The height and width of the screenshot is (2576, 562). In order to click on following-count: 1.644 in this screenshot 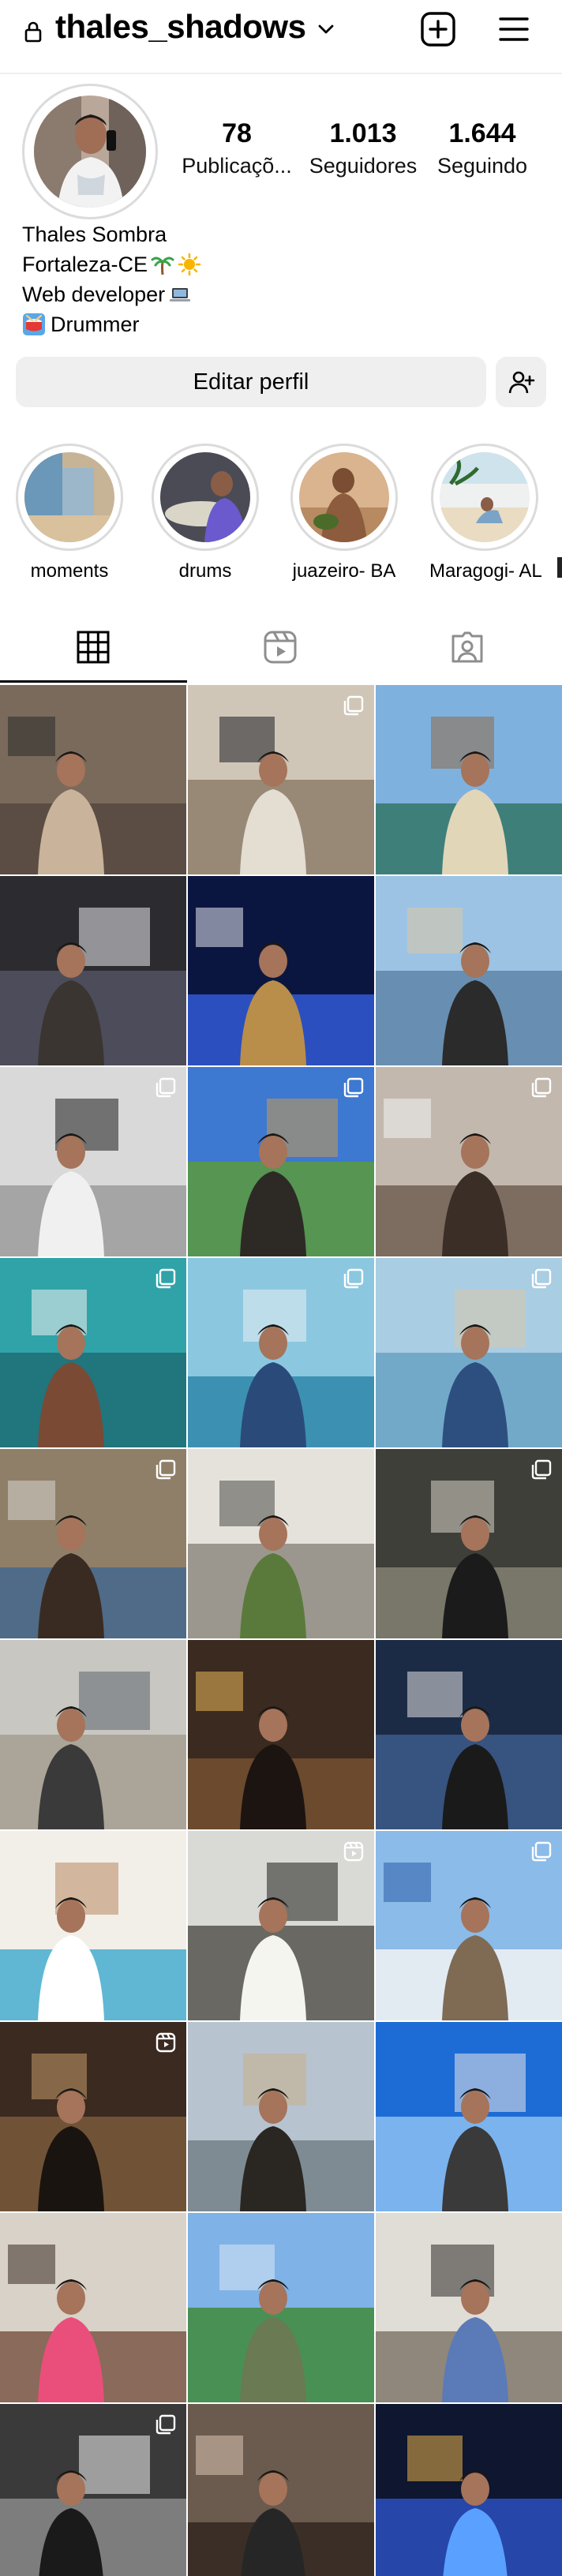, I will do `click(482, 133)`.